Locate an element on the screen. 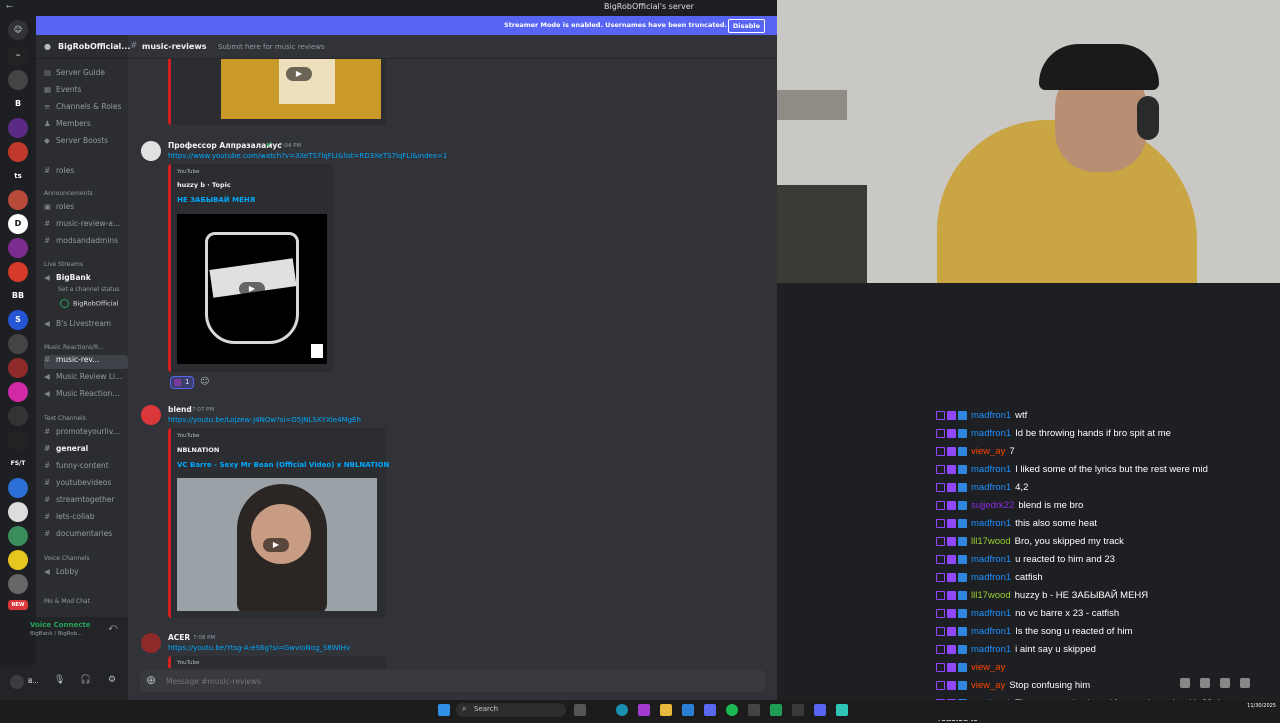 This screenshot has width=1280, height=723. sidebar-item-lets-collab: # lets-collab is located at coordinates (86, 519).